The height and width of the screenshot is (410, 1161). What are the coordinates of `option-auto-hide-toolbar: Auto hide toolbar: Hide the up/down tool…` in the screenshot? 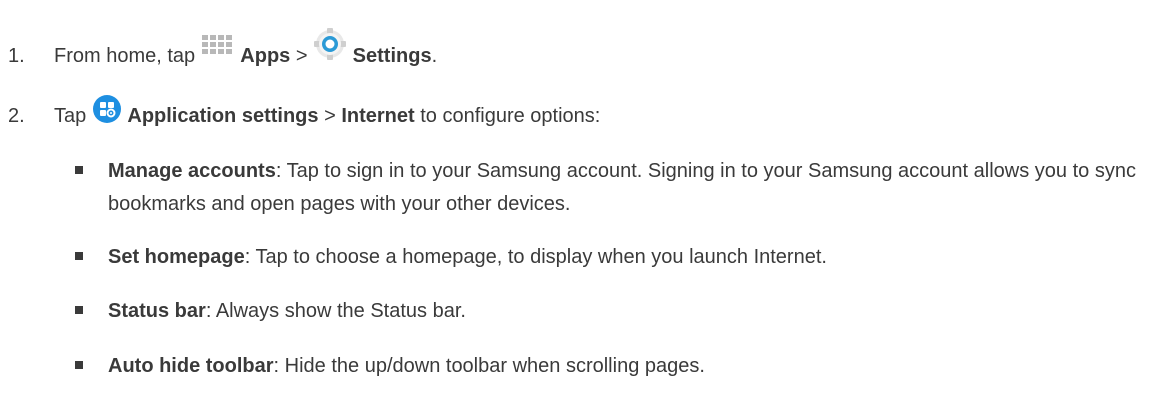 It's located at (612, 366).